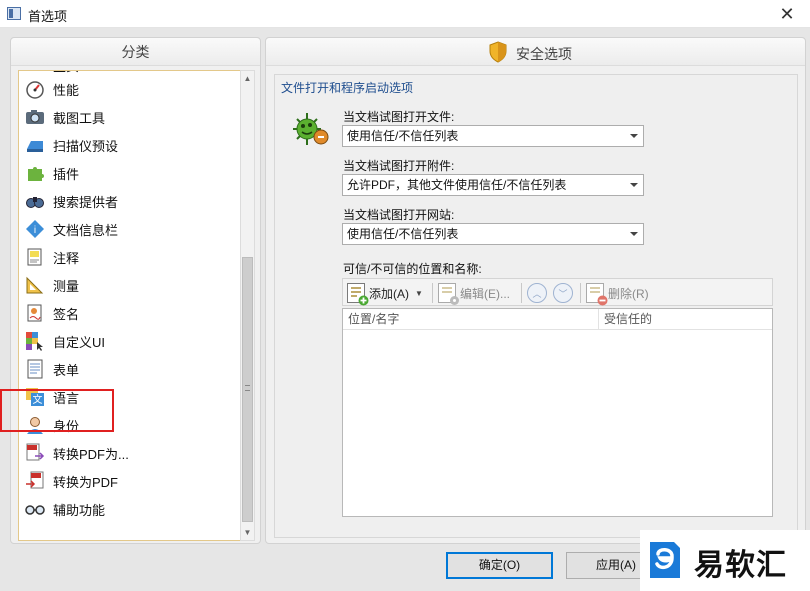 The image size is (810, 591). What do you see at coordinates (35, 117) in the screenshot?
I see `camera-icon` at bounding box center [35, 117].